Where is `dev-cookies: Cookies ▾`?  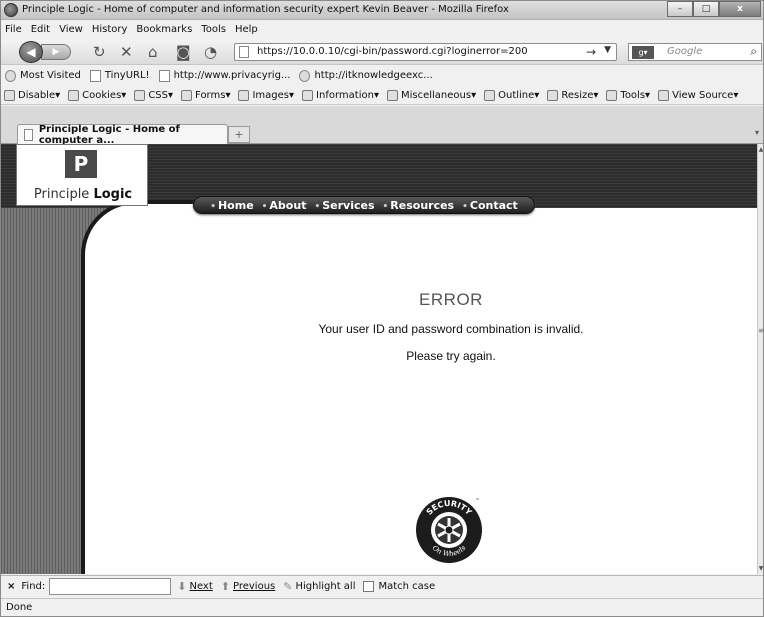
dev-cookies: Cookies ▾ is located at coordinates (97, 95).